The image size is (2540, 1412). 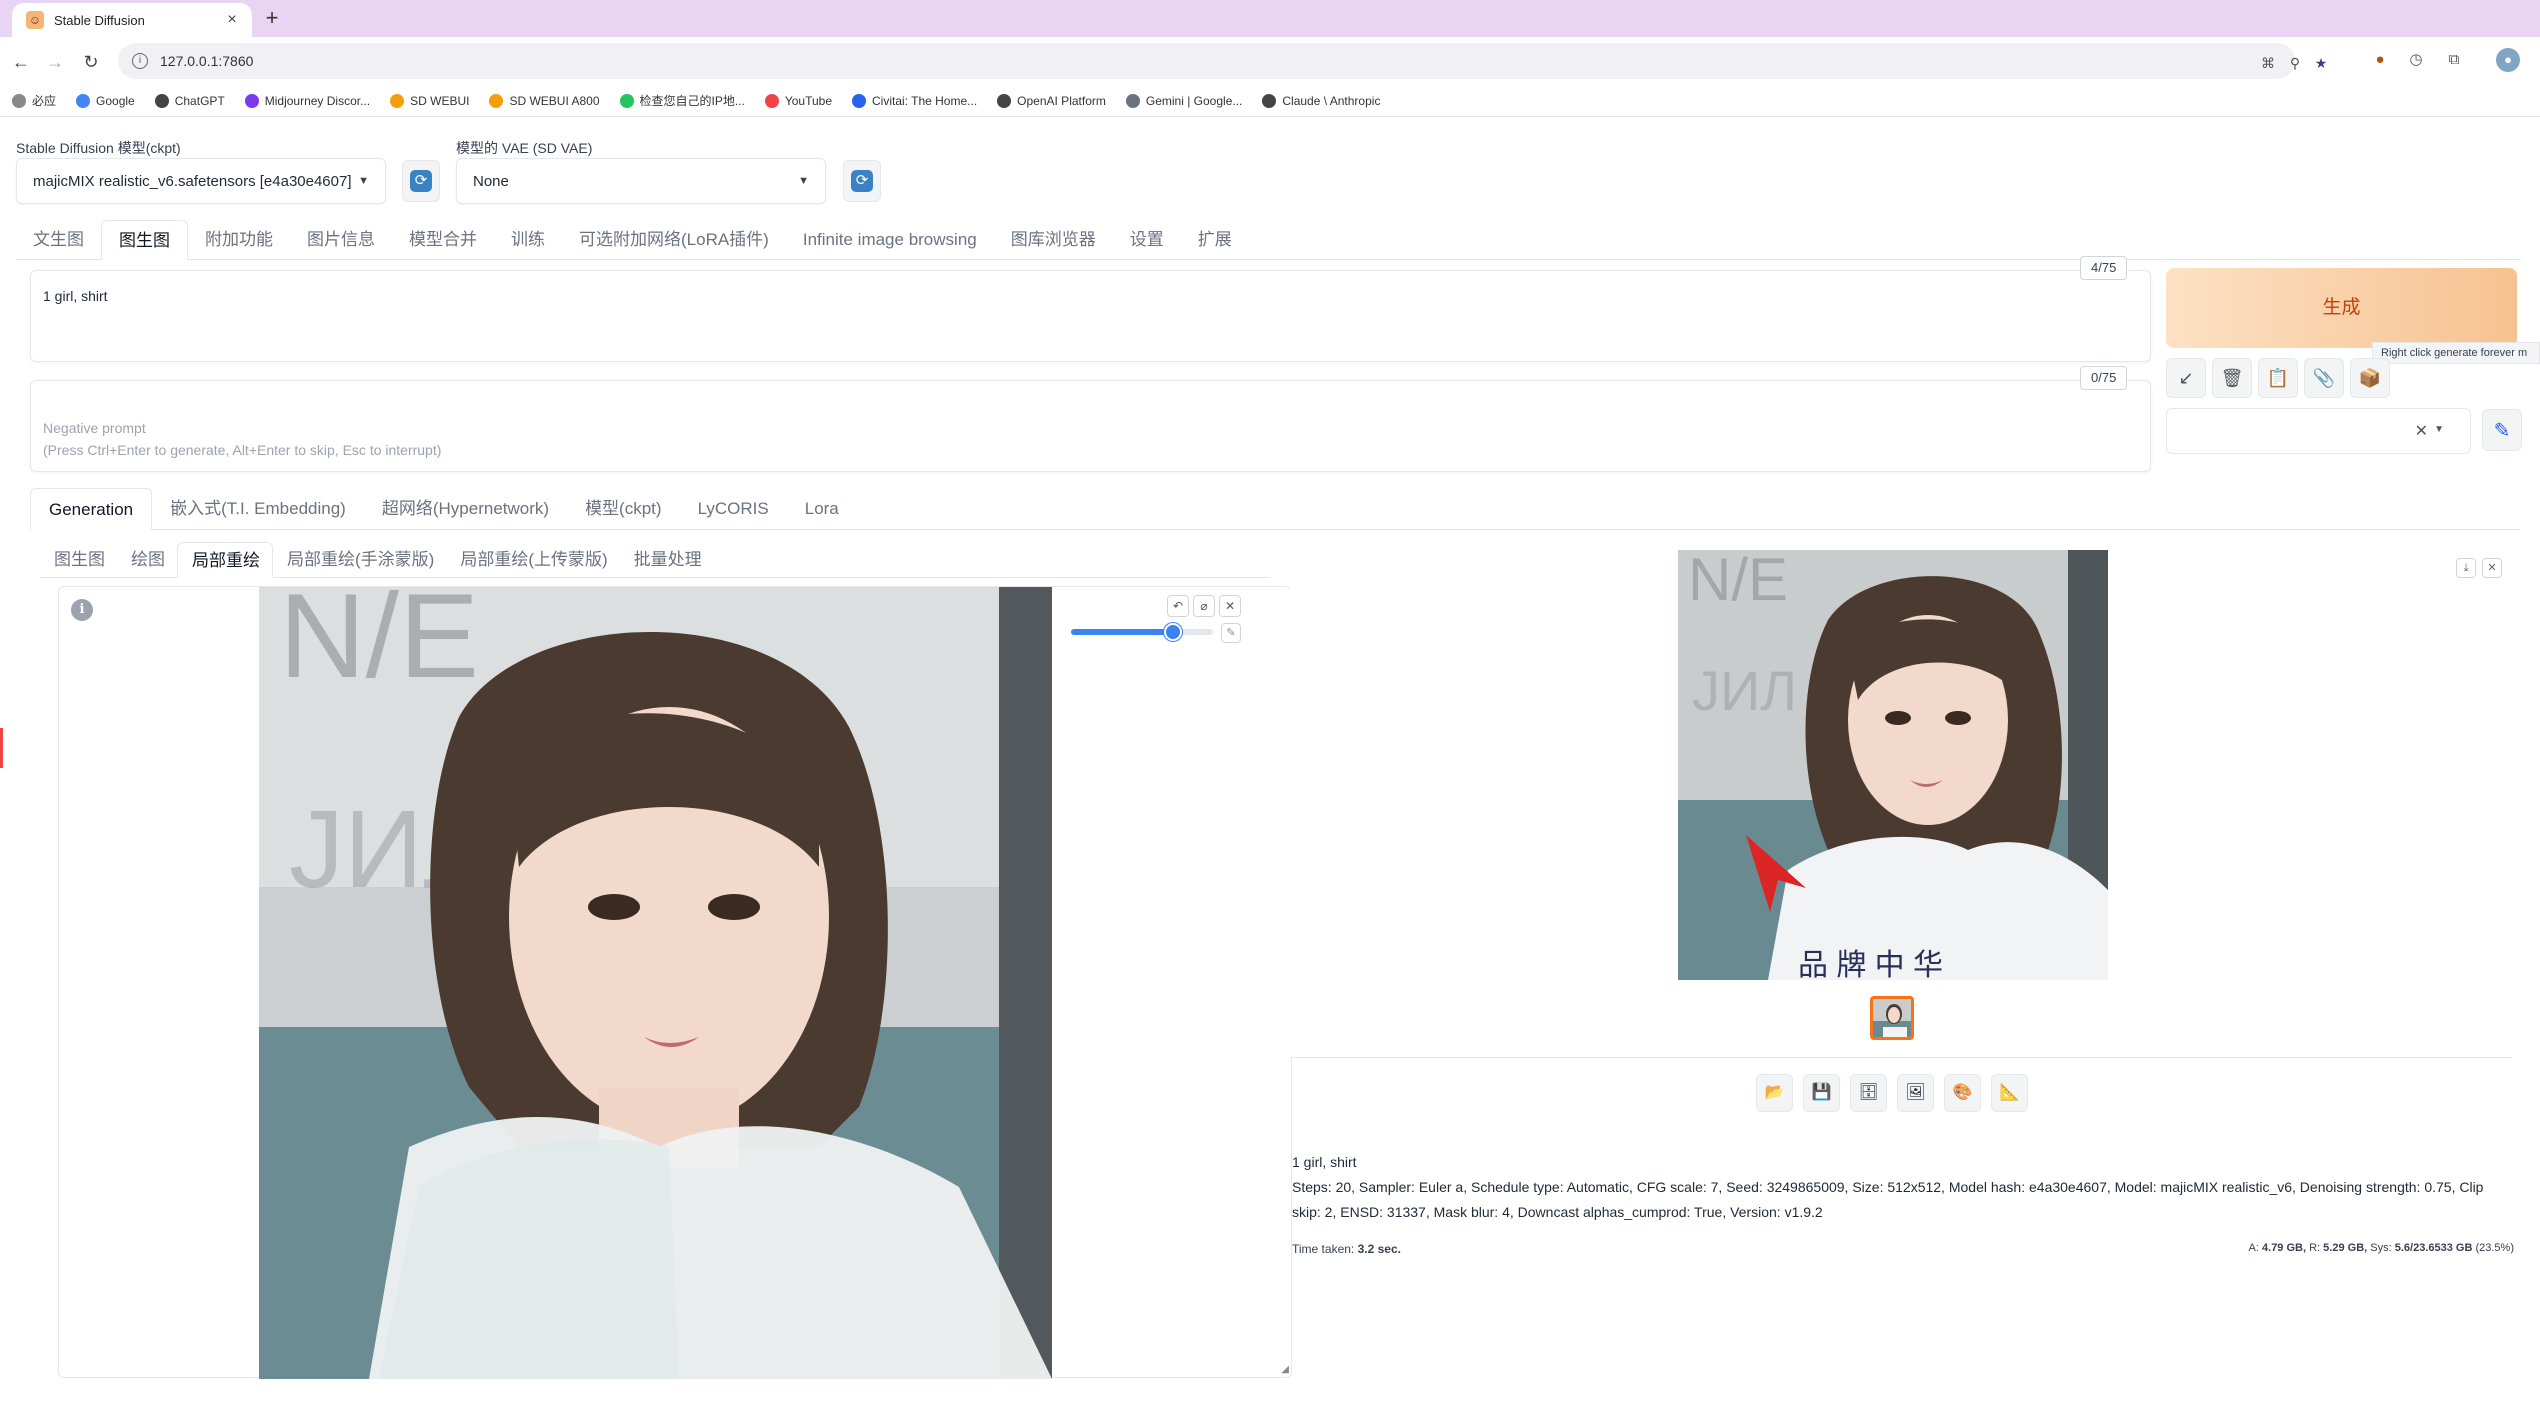 What do you see at coordinates (2416, 60) in the screenshot?
I see `history-icon: ◷` at bounding box center [2416, 60].